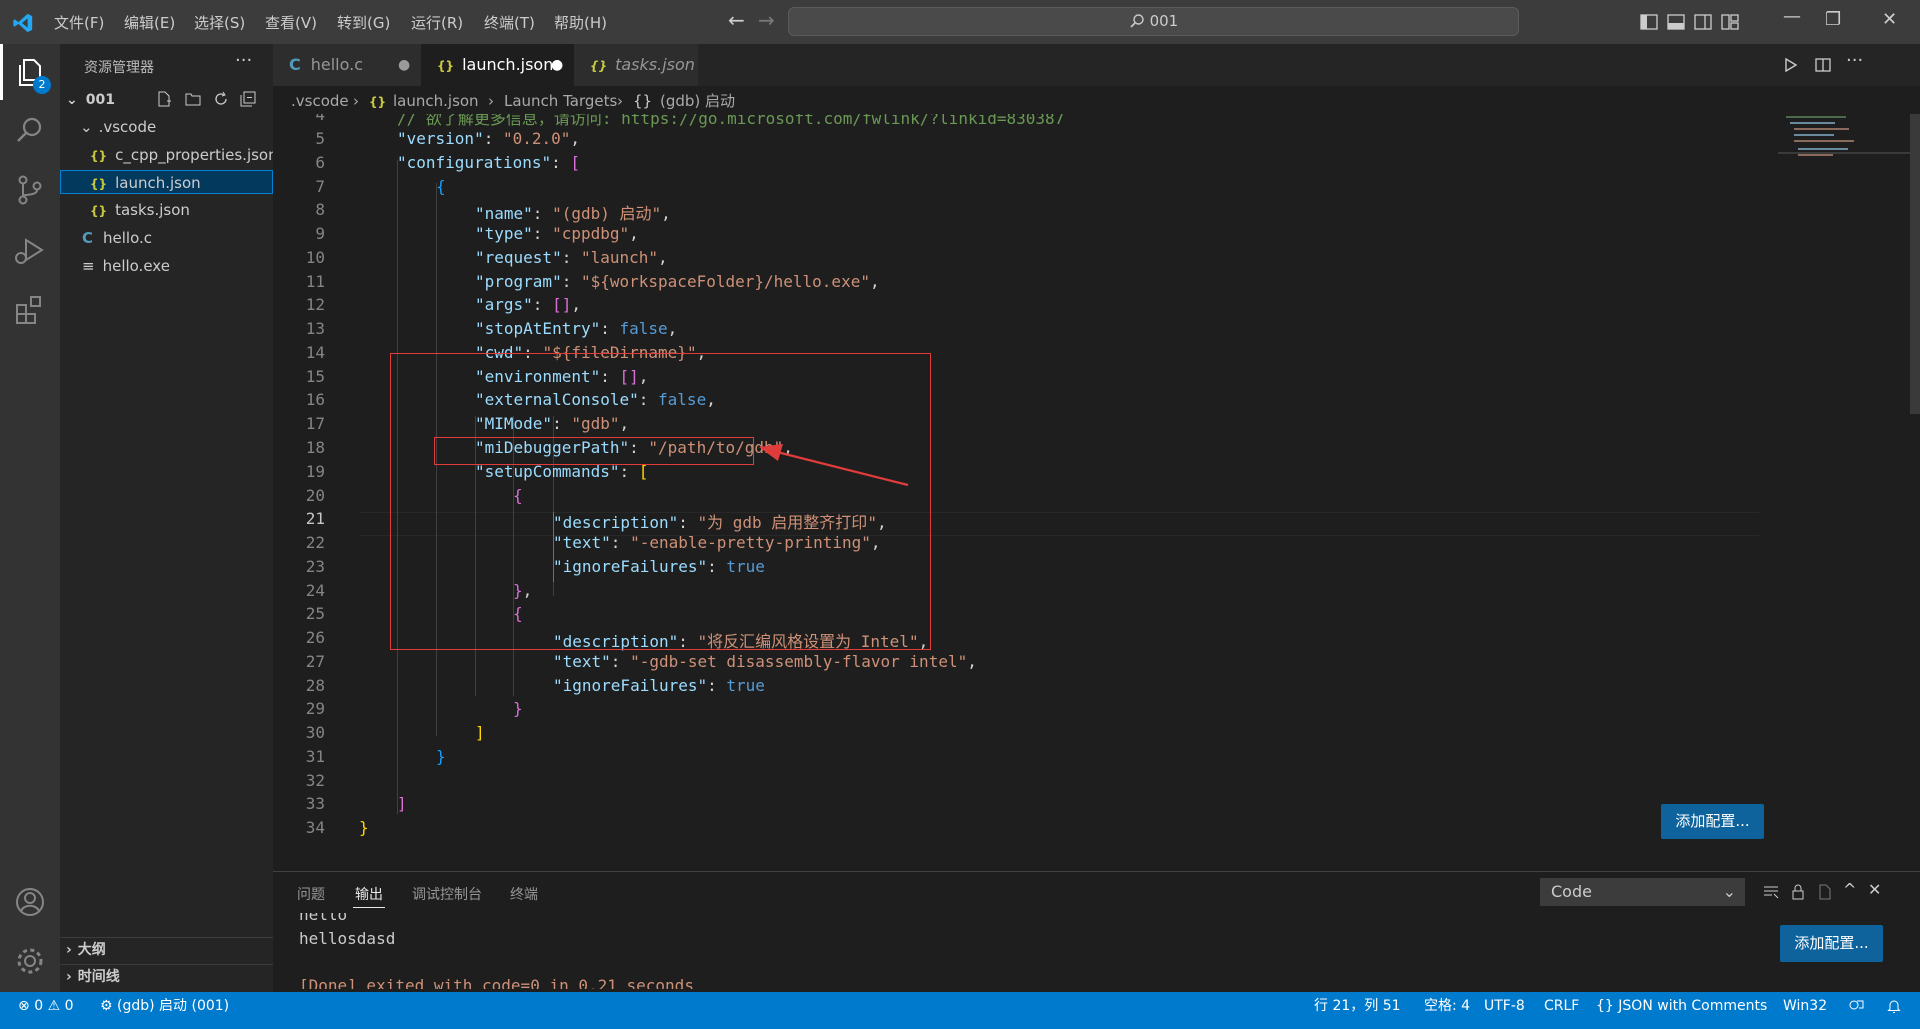  I want to click on lock-icon, so click(1798, 892).